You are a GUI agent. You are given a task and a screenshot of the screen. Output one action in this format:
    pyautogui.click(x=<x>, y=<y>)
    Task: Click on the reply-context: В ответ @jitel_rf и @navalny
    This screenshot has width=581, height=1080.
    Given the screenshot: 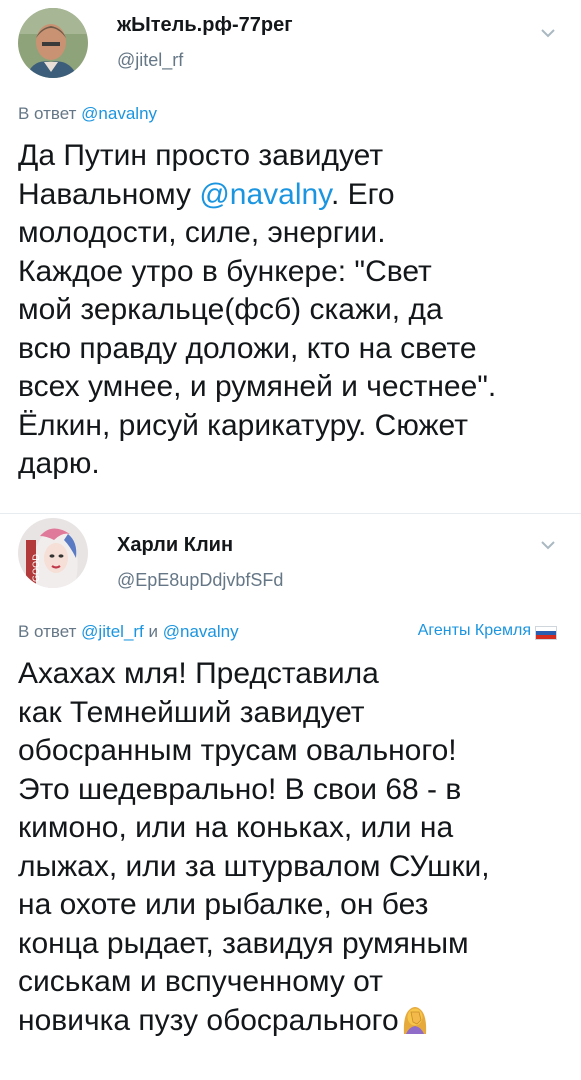 What is the action you would take?
    pyautogui.click(x=128, y=632)
    